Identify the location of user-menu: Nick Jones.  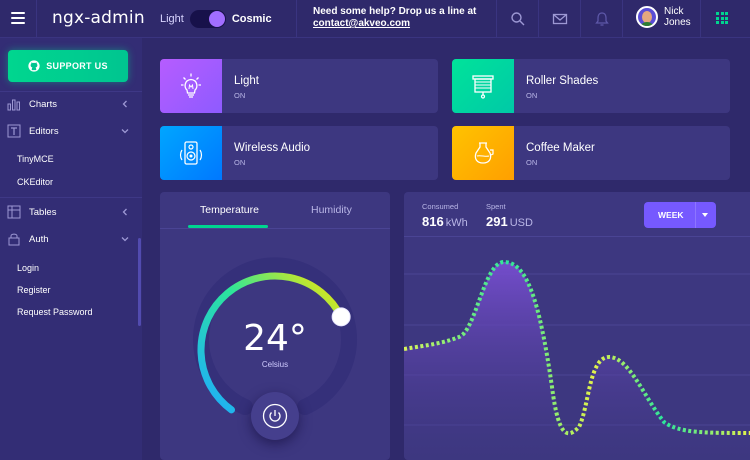
(663, 17).